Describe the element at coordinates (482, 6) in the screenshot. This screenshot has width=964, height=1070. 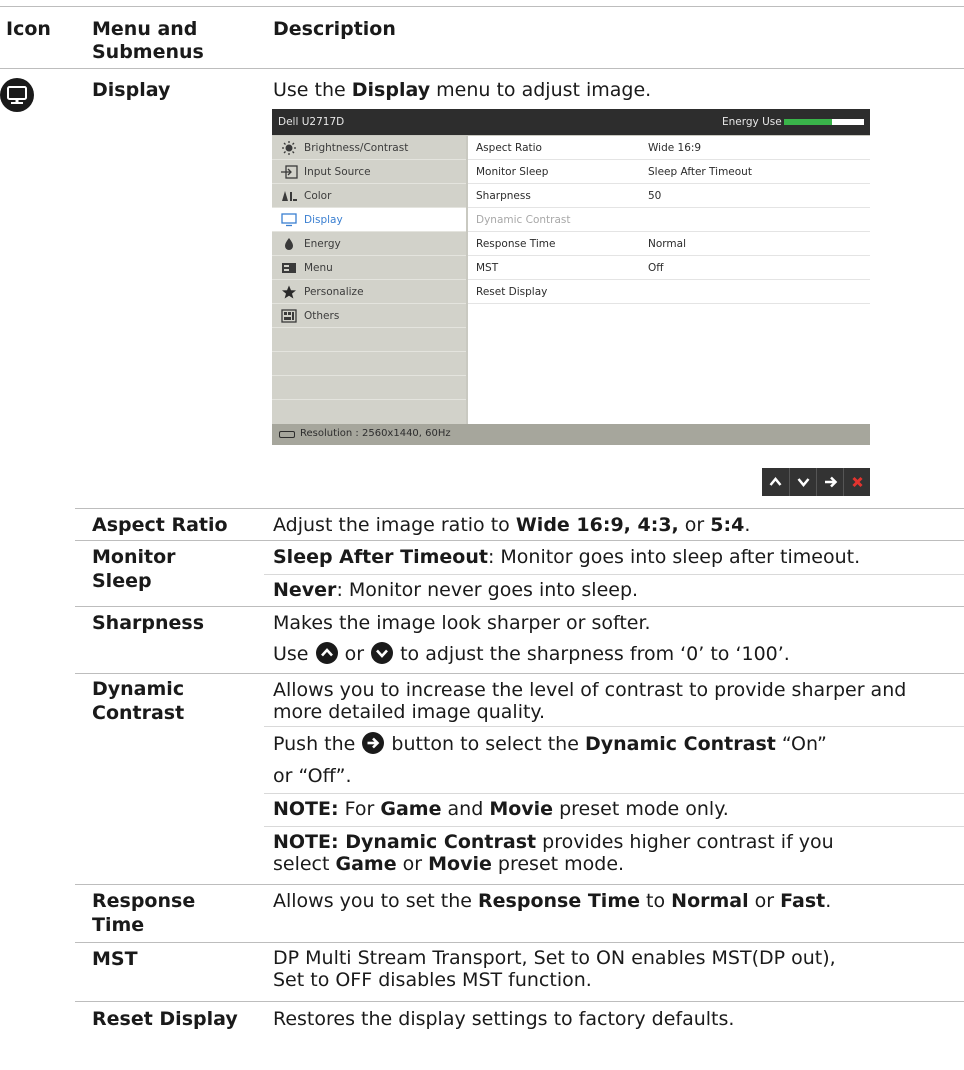
I see `top-rule` at that location.